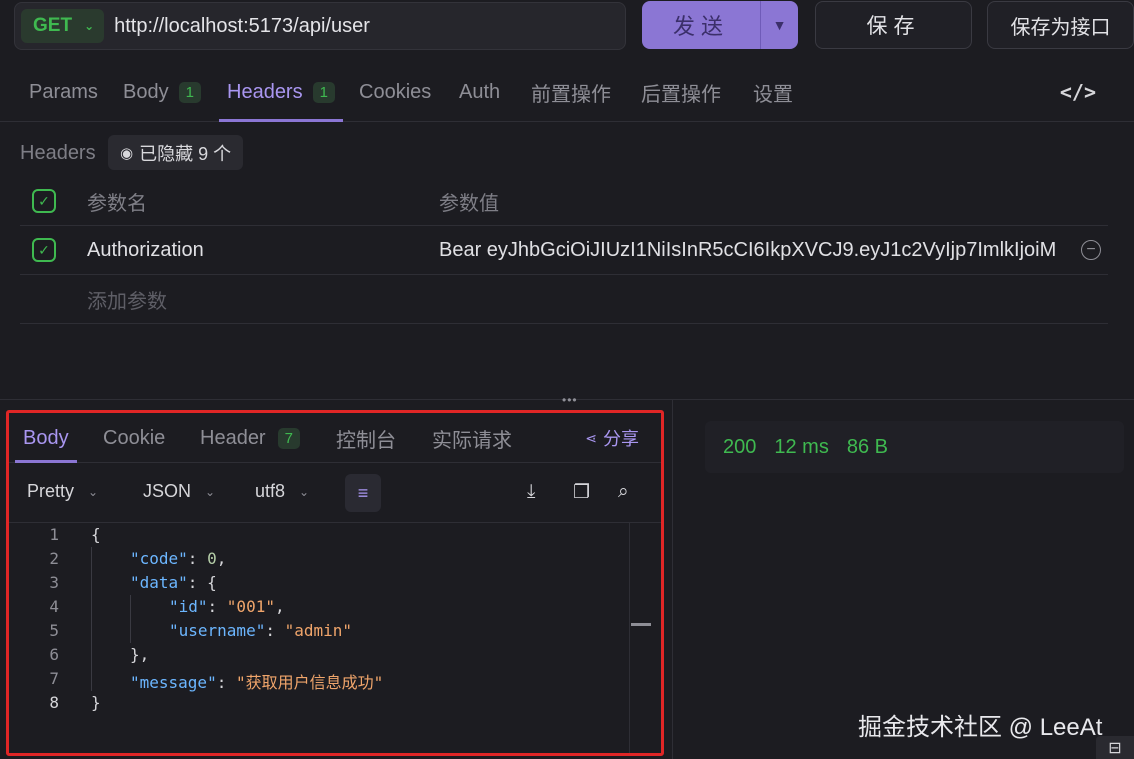 The width and height of the screenshot is (1134, 759). What do you see at coordinates (173, 582) in the screenshot?
I see `code-text: "data": {` at bounding box center [173, 582].